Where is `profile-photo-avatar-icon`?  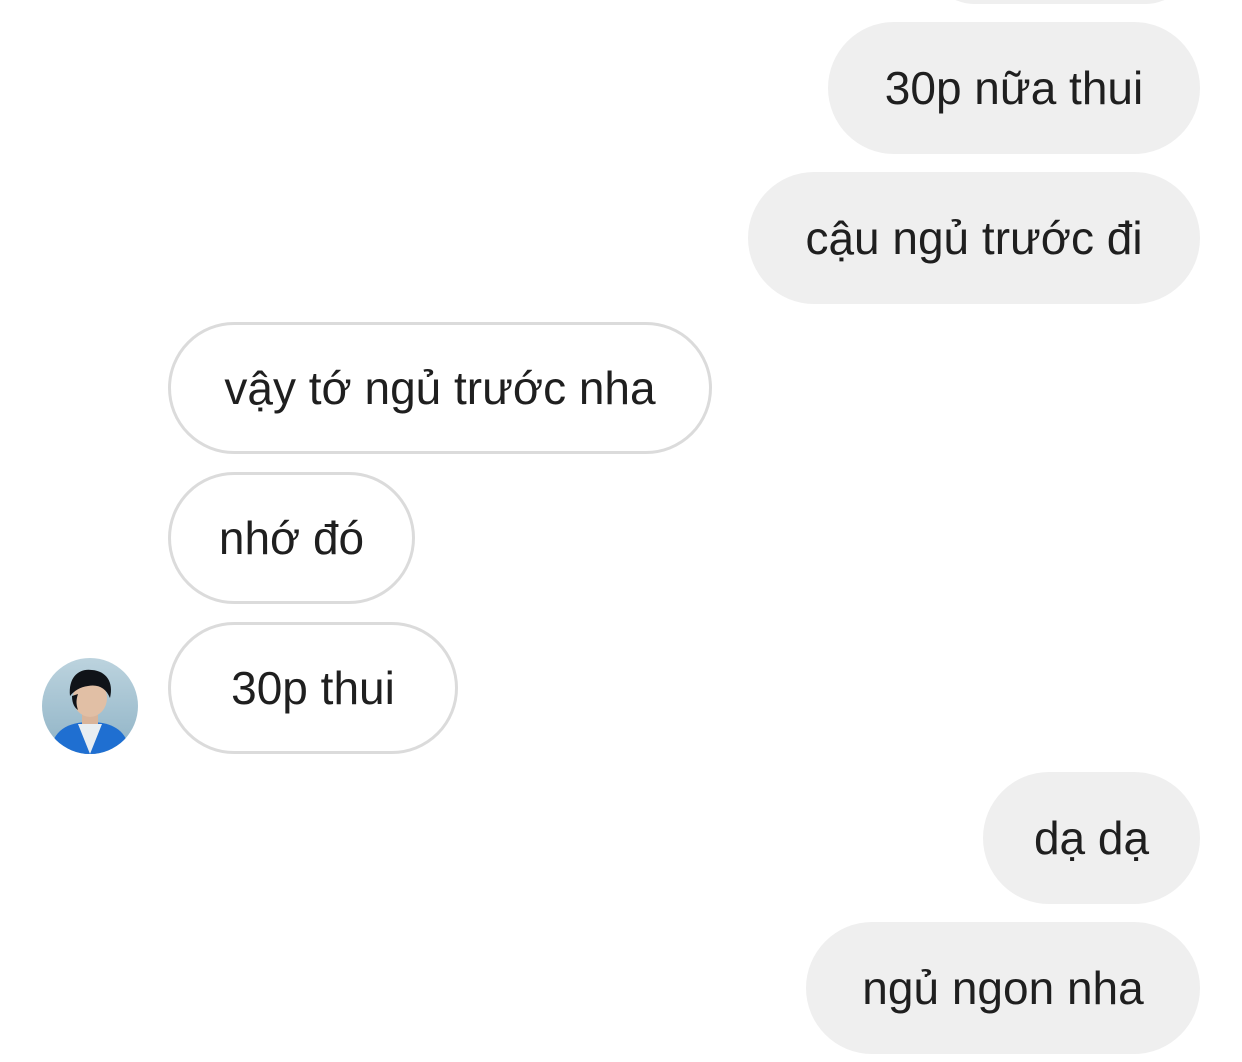
profile-photo-avatar-icon is located at coordinates (90, 706).